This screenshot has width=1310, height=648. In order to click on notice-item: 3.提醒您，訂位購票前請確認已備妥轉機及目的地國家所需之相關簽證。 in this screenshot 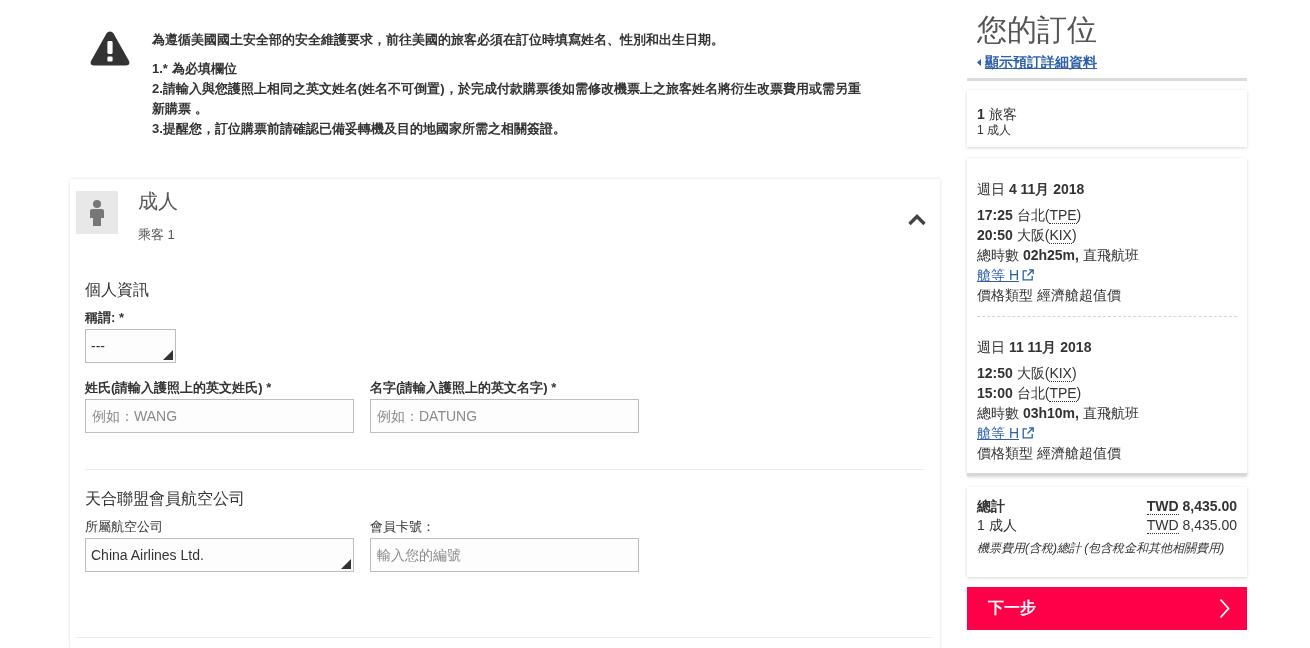, I will do `click(359, 129)`.